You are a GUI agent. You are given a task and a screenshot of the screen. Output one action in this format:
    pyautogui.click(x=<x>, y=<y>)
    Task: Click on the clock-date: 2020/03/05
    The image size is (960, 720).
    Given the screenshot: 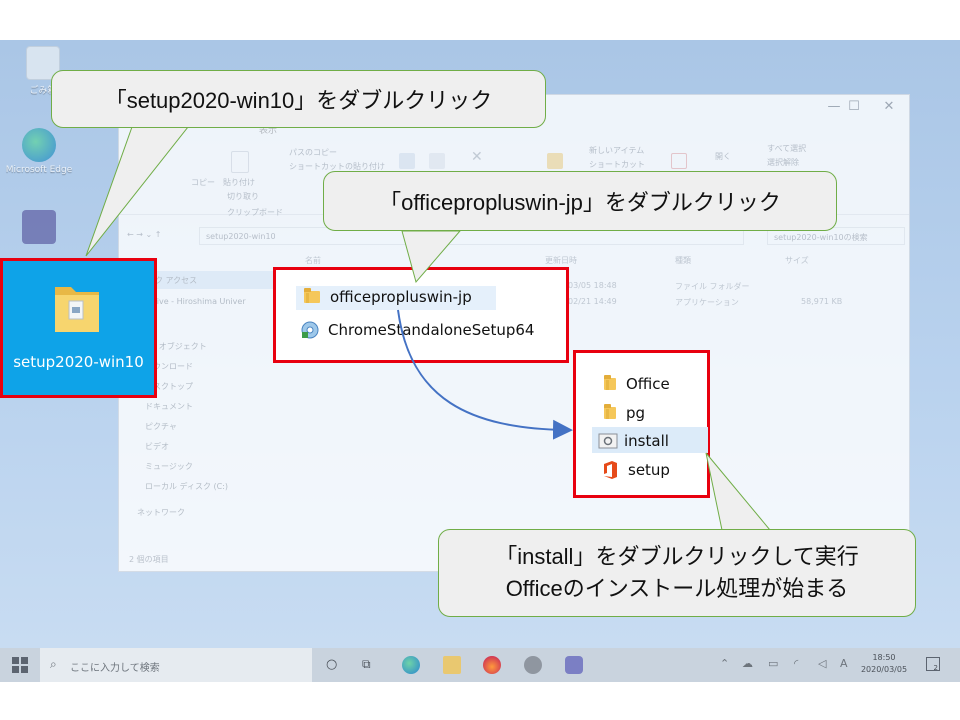 What is the action you would take?
    pyautogui.click(x=884, y=669)
    